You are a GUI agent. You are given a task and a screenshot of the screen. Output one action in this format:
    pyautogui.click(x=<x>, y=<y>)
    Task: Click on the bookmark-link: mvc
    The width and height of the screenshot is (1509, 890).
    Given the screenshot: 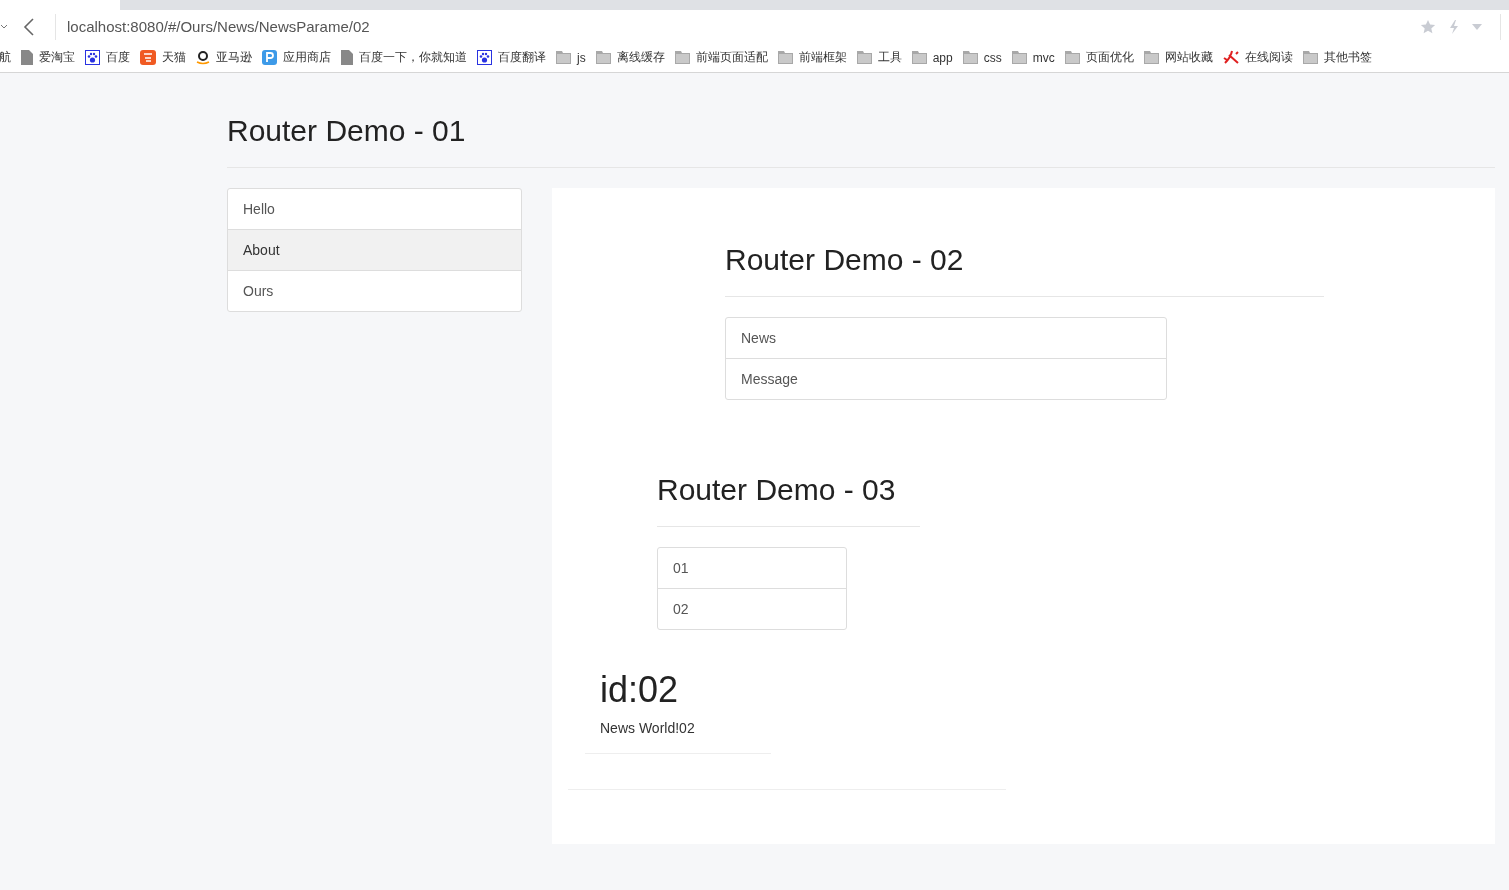 What is the action you would take?
    pyautogui.click(x=1033, y=57)
    